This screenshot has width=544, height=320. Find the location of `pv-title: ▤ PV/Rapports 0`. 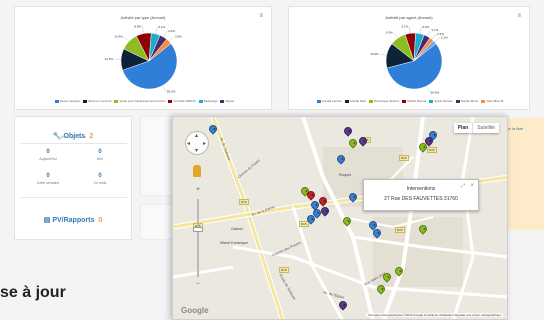

pv-title: ▤ PV/Rapports 0 is located at coordinates (73, 220).